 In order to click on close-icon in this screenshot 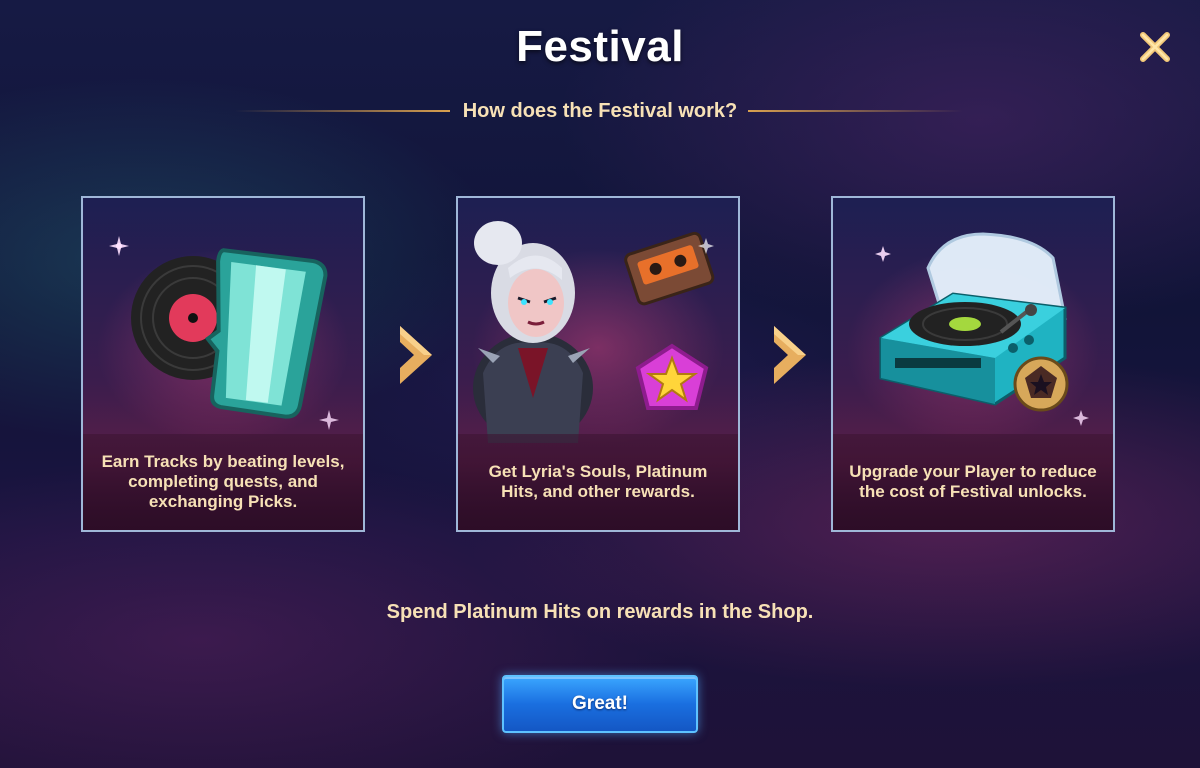, I will do `click(1155, 47)`.